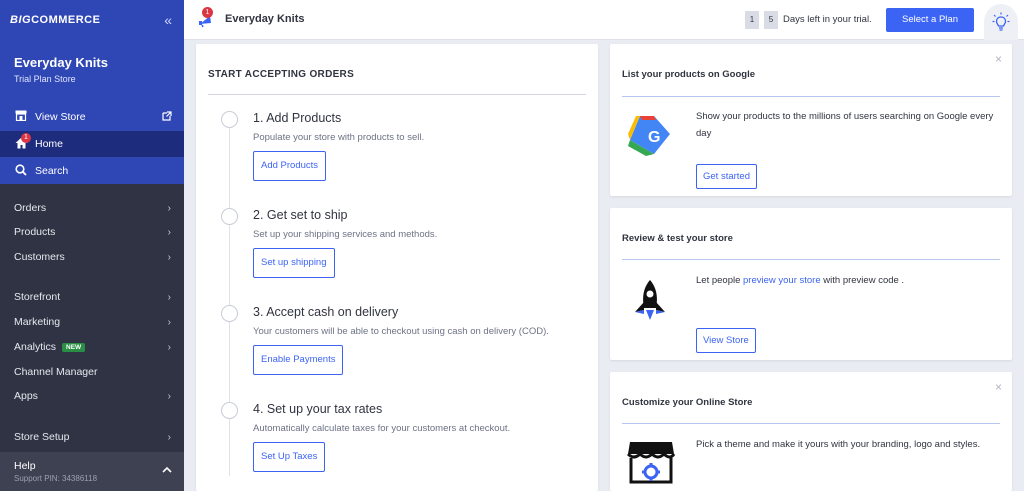 The height and width of the screenshot is (491, 1024). What do you see at coordinates (207, 12) in the screenshot?
I see `notification-badge: 1` at bounding box center [207, 12].